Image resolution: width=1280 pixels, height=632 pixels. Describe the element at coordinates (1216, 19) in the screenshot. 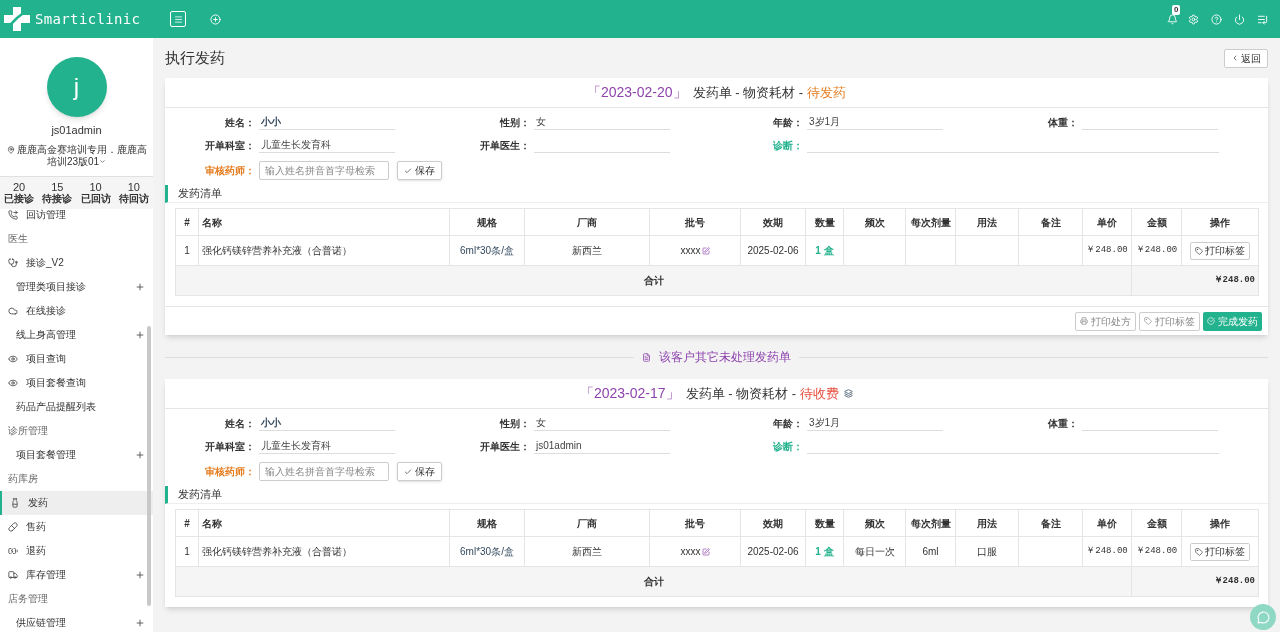

I see `help-icon` at that location.